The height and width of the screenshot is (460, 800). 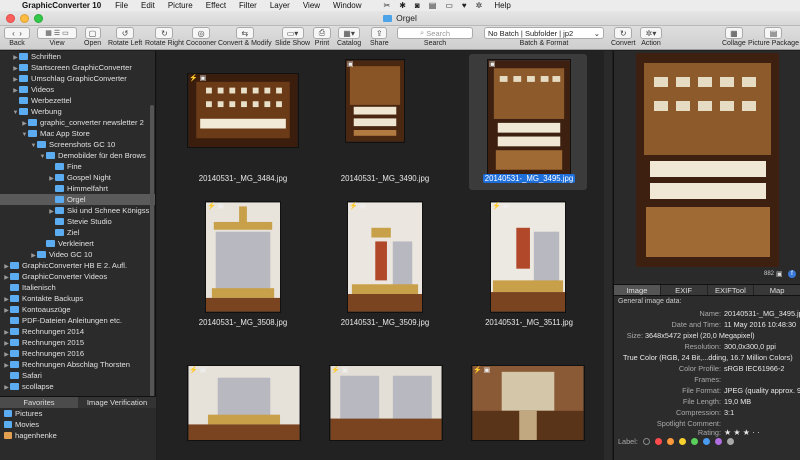 I want to click on slide-show-button: ▭▾ Slide Show, so click(x=292, y=38).